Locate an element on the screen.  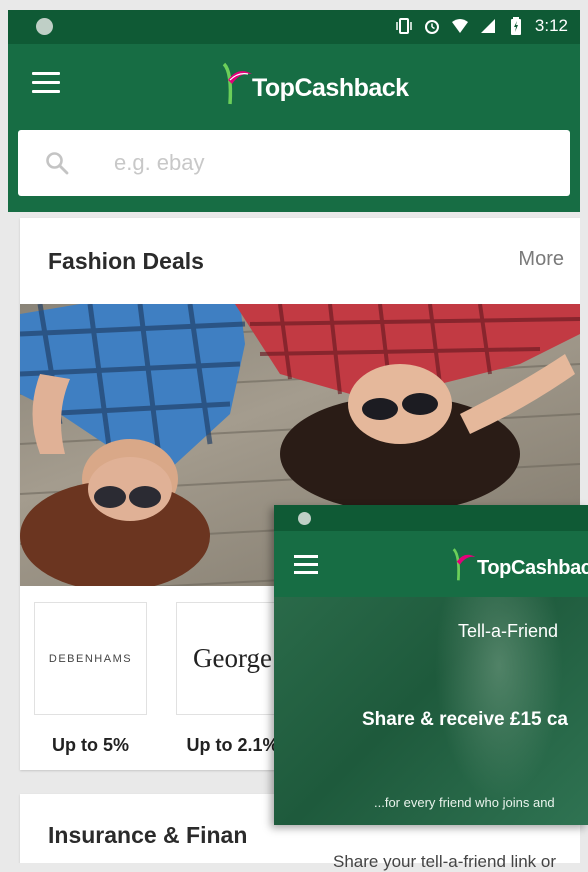
store-name: DEBENHAMS is located at coordinates (90, 658).